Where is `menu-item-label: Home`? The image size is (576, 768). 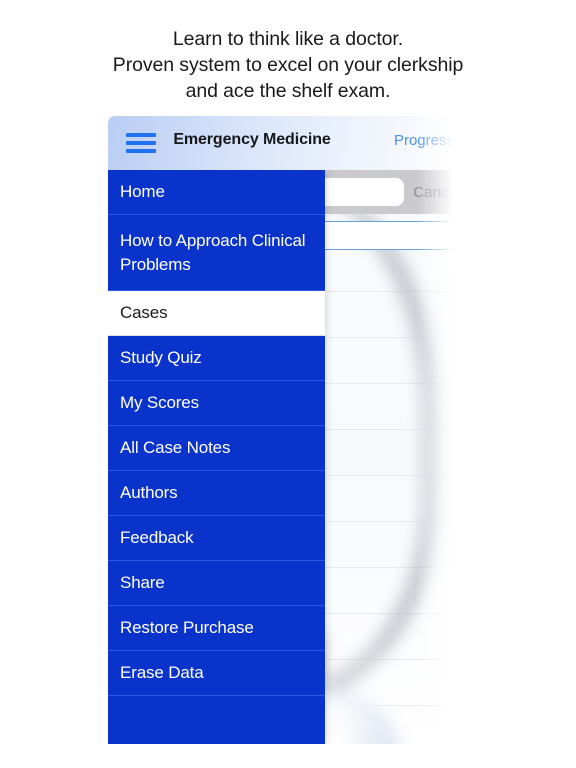 menu-item-label: Home is located at coordinates (142, 191).